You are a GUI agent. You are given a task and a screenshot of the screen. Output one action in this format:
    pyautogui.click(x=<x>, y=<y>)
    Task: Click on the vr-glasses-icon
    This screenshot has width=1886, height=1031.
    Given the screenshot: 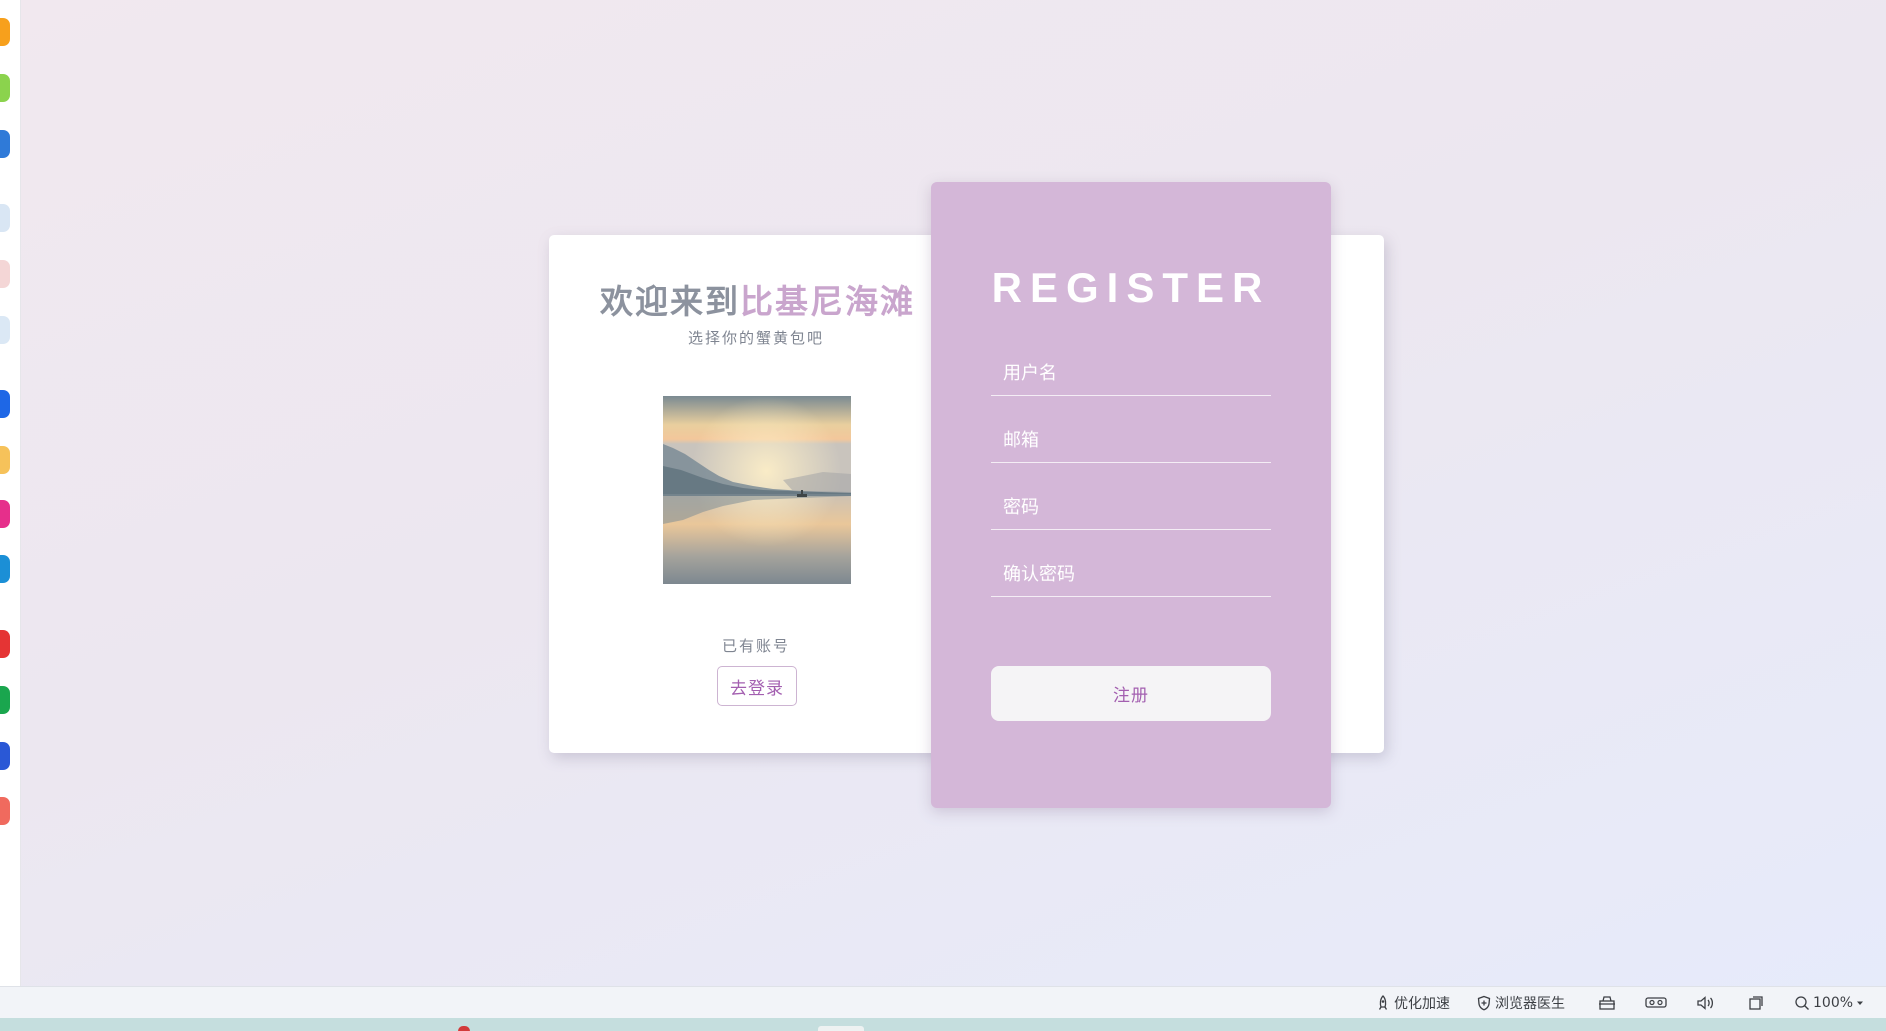 What is the action you would take?
    pyautogui.click(x=1656, y=1003)
    